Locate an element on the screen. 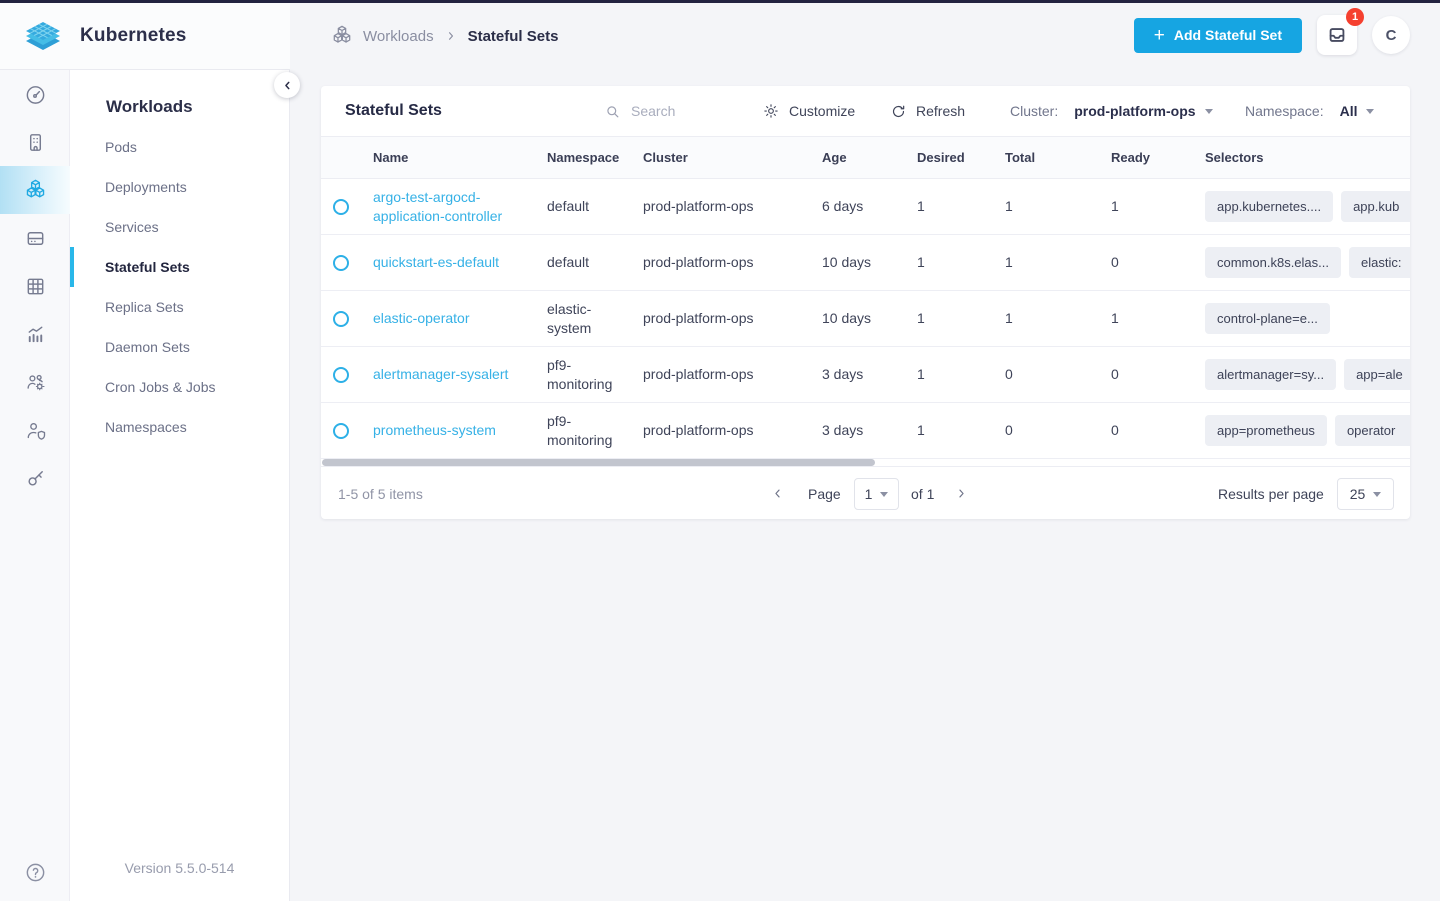  cluster-select: prod-platform-ops is located at coordinates (1143, 111).